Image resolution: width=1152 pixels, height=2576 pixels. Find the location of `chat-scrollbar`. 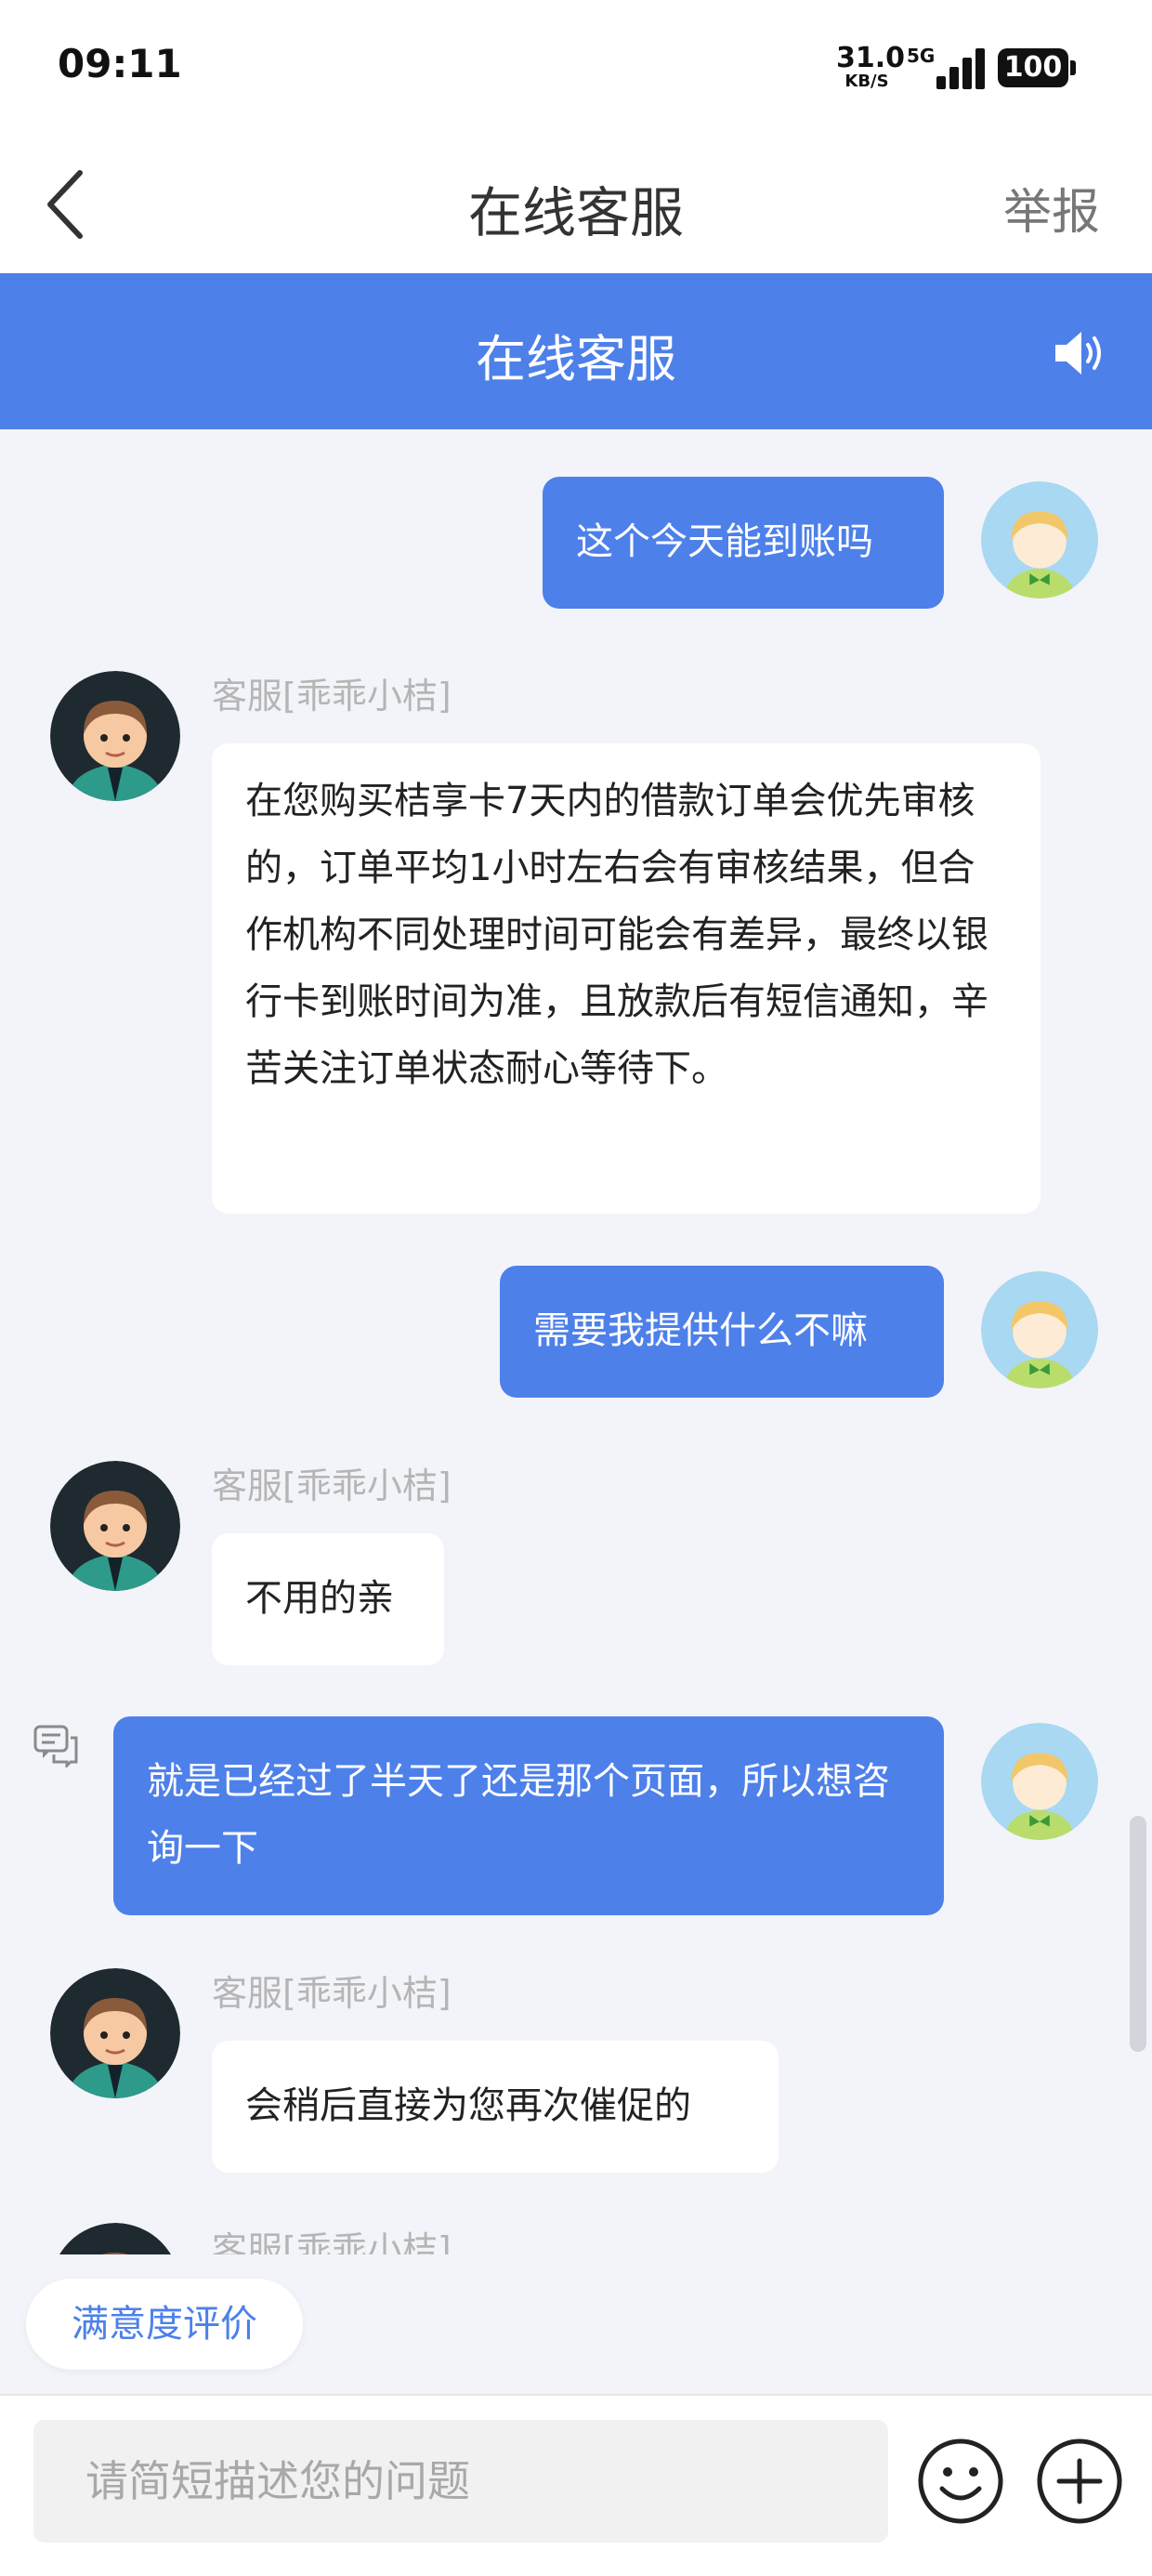

chat-scrollbar is located at coordinates (1138, 1934).